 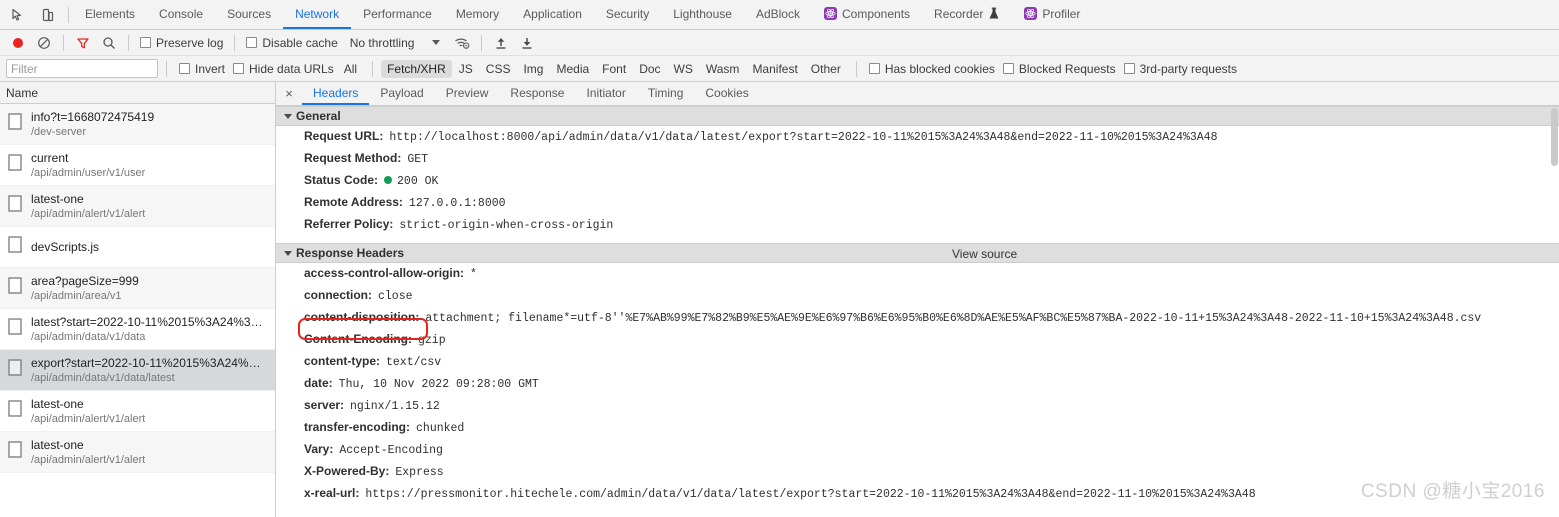 I want to click on tab-application: Application, so click(x=552, y=14).